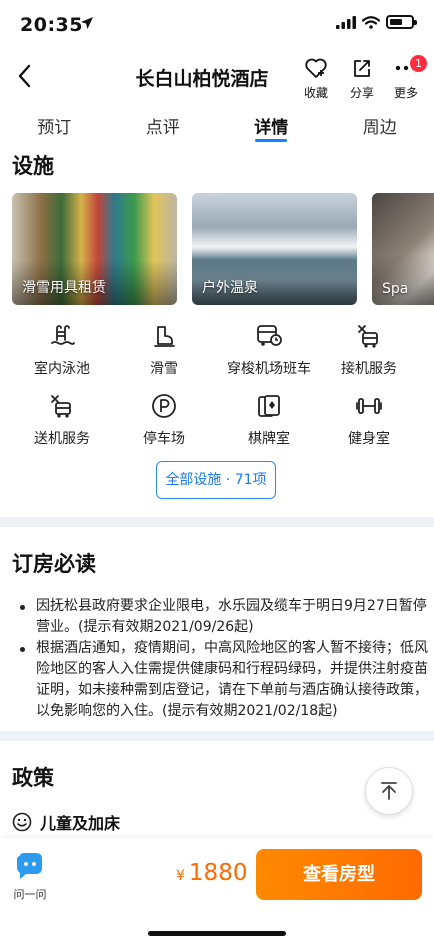 This screenshot has width=434, height=943. I want to click on dumbbell-icon, so click(369, 406).